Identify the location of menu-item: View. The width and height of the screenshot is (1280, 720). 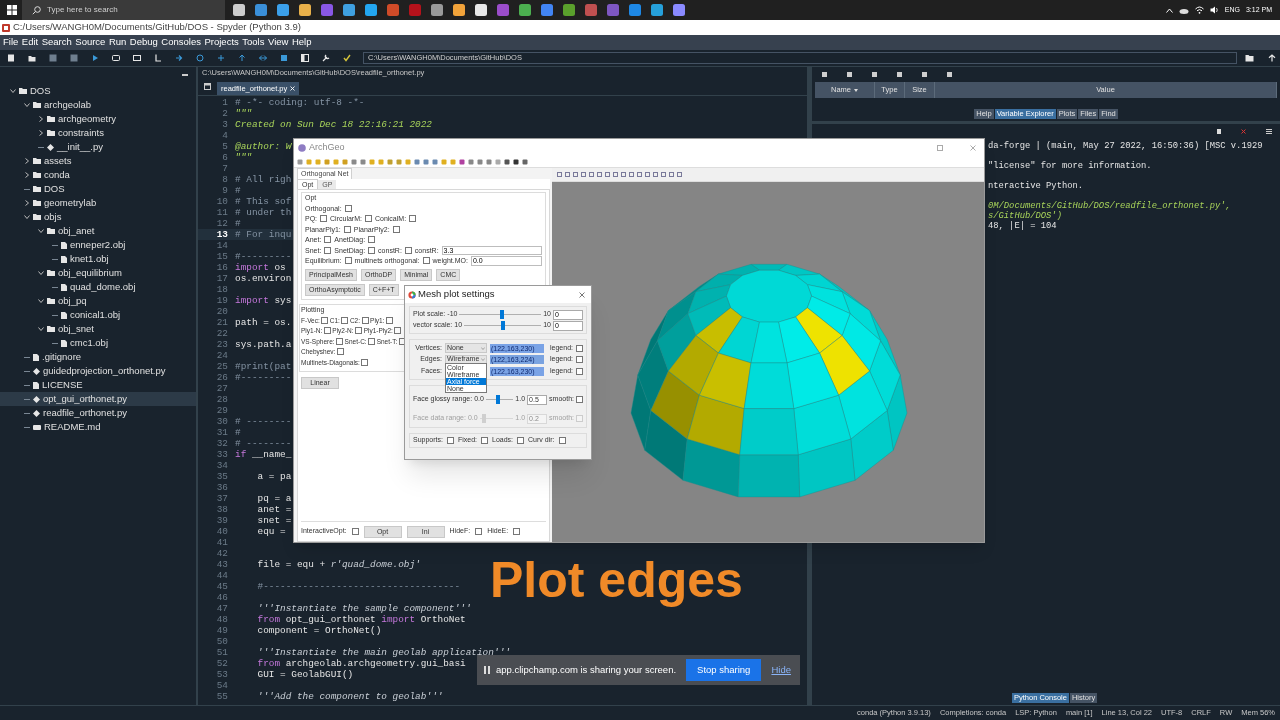
(278, 42).